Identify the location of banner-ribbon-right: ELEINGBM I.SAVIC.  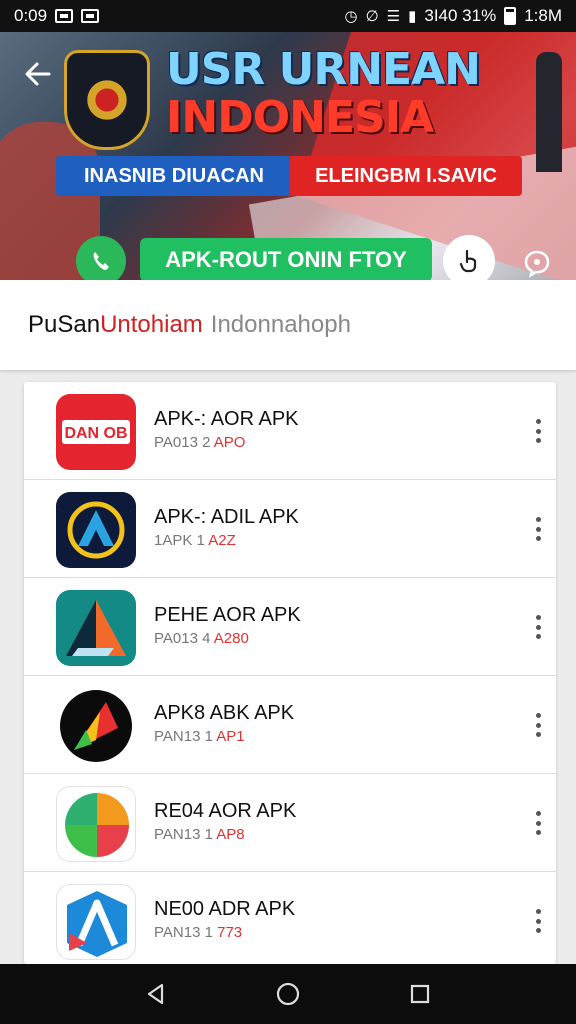
(406, 176).